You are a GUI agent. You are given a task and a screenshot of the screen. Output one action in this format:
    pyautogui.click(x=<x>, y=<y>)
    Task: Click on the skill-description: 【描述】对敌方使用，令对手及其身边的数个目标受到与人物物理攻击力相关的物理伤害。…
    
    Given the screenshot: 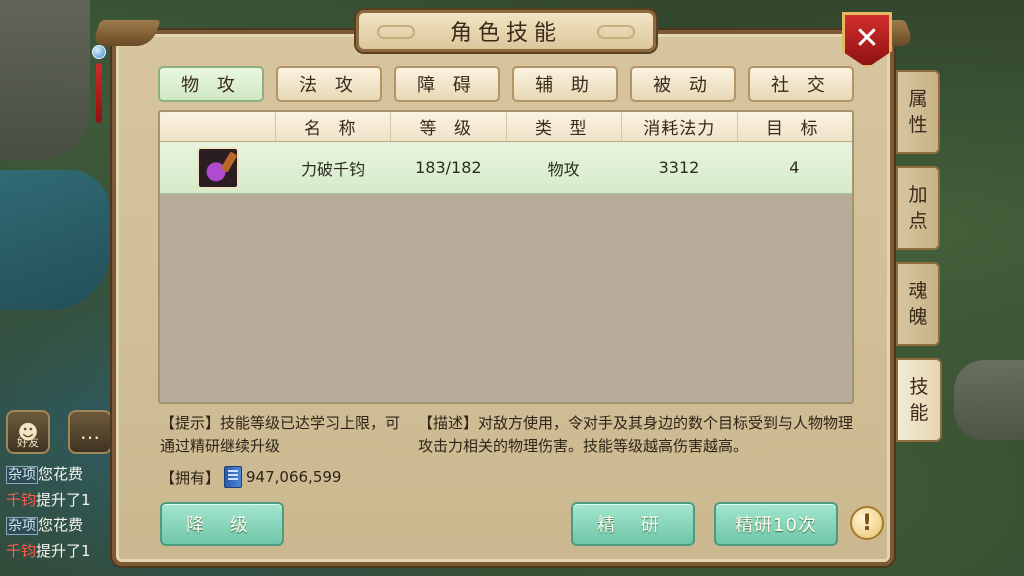 What is the action you would take?
    pyautogui.click(x=636, y=434)
    